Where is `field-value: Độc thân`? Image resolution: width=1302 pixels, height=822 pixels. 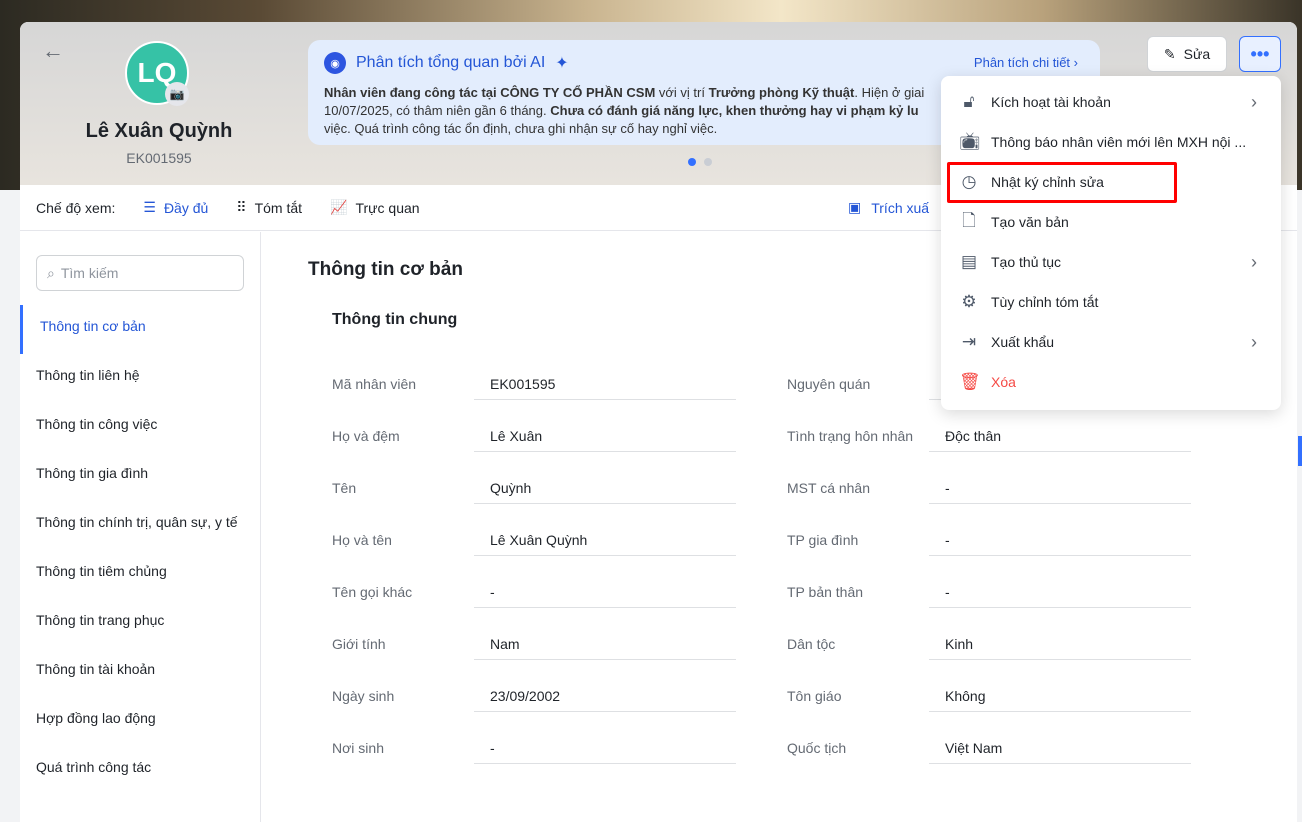 field-value: Độc thân is located at coordinates (1060, 433).